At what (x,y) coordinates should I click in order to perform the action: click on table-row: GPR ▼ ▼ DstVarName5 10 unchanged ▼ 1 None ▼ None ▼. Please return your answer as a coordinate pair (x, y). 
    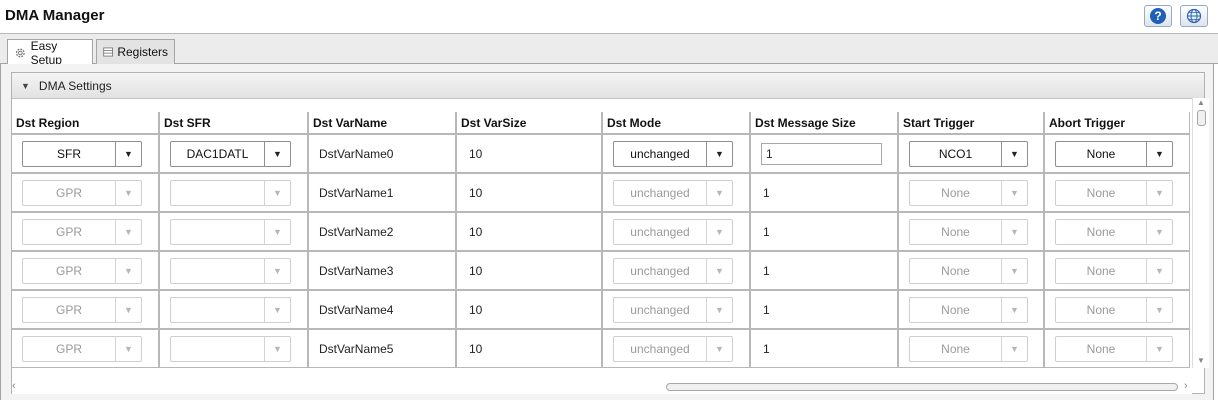
    Looking at the image, I should click on (601, 348).